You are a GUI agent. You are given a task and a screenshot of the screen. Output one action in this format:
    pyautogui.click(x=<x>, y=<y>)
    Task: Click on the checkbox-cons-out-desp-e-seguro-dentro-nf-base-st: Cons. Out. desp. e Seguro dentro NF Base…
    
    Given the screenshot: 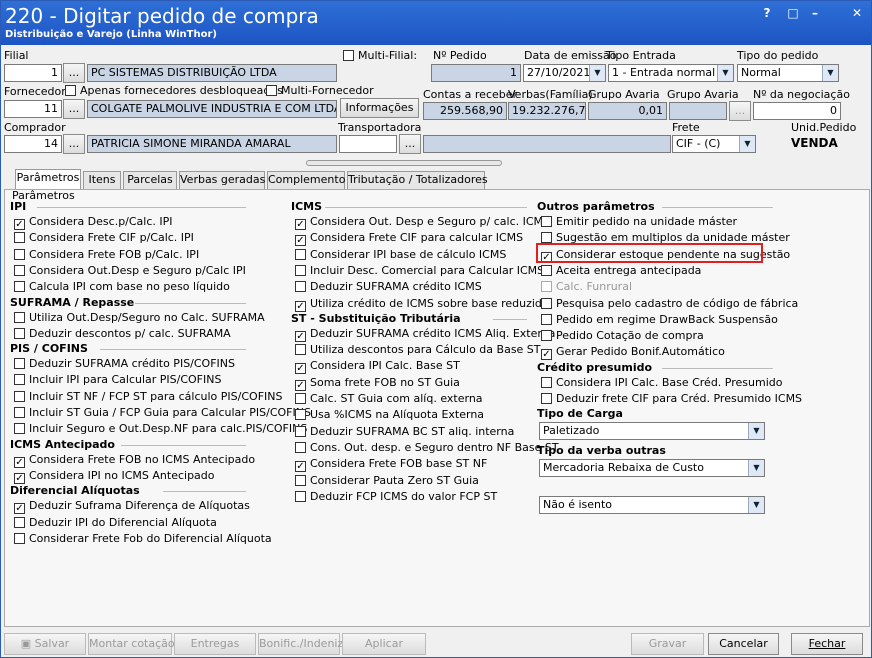 What is the action you would take?
    pyautogui.click(x=427, y=449)
    